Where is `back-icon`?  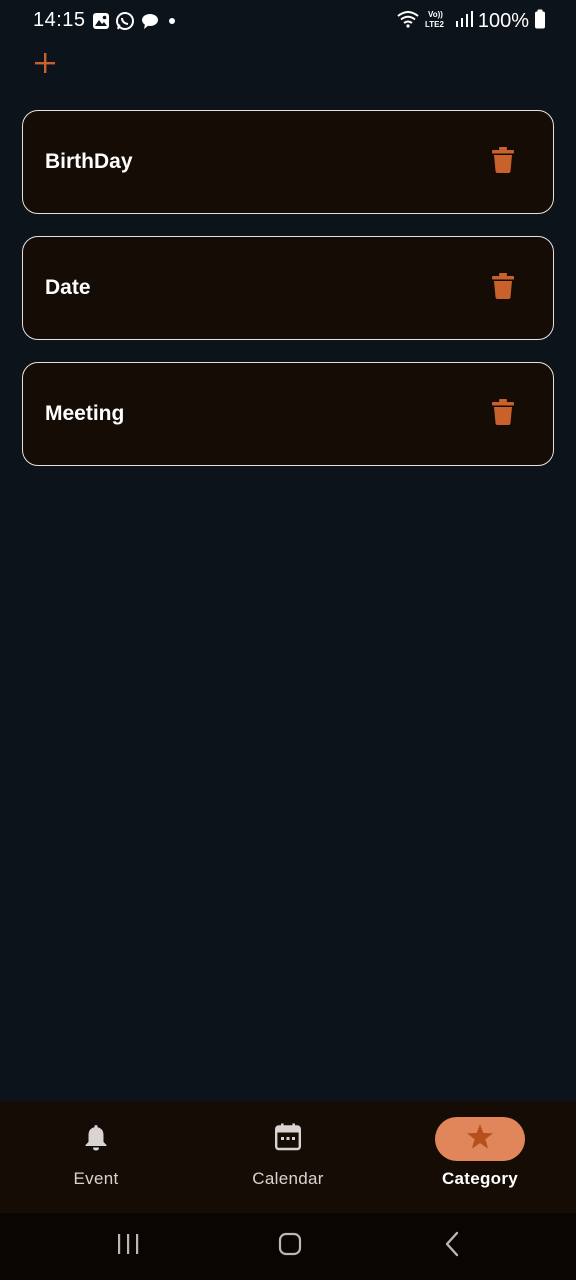
back-icon is located at coordinates (452, 1246).